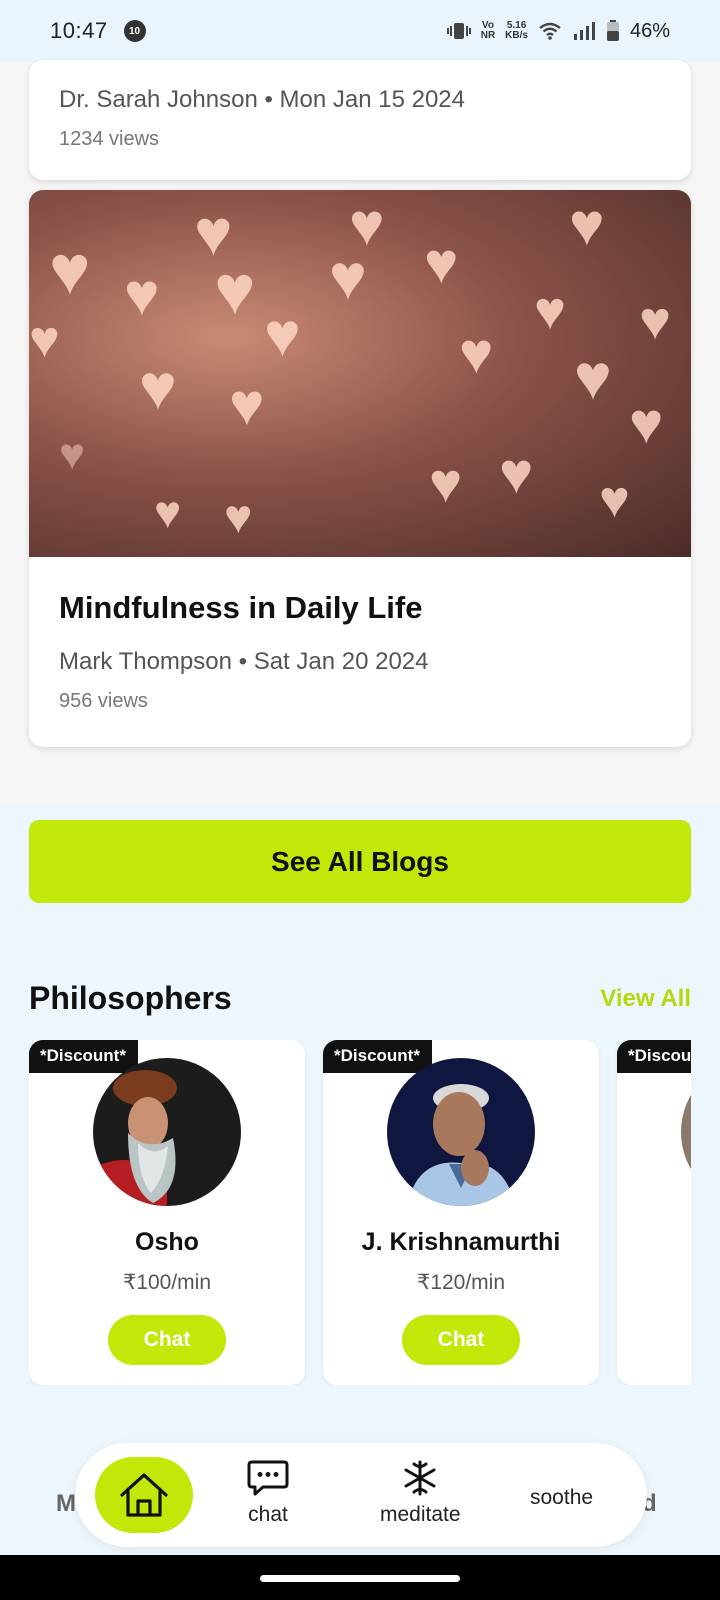 The height and width of the screenshot is (1600, 720). I want to click on notification-badge: 10, so click(134, 31).